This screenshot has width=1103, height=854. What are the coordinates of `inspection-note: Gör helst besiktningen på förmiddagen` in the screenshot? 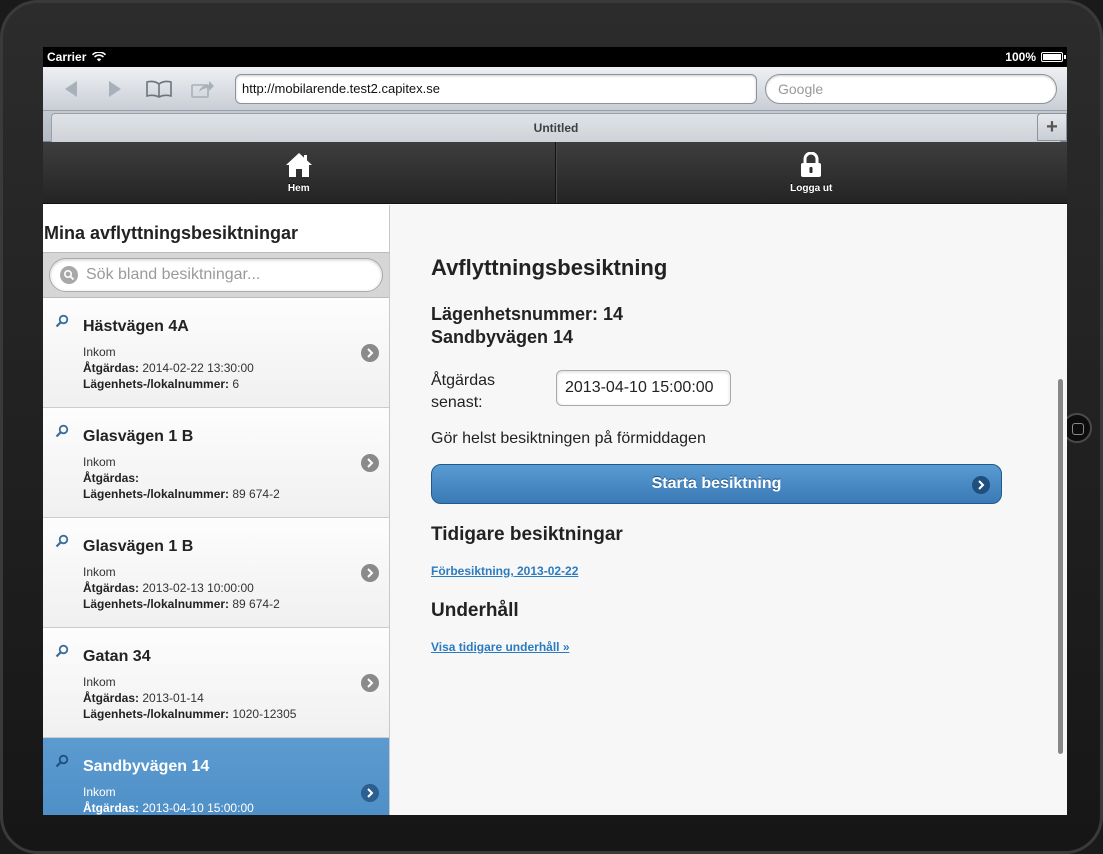 It's located at (568, 438).